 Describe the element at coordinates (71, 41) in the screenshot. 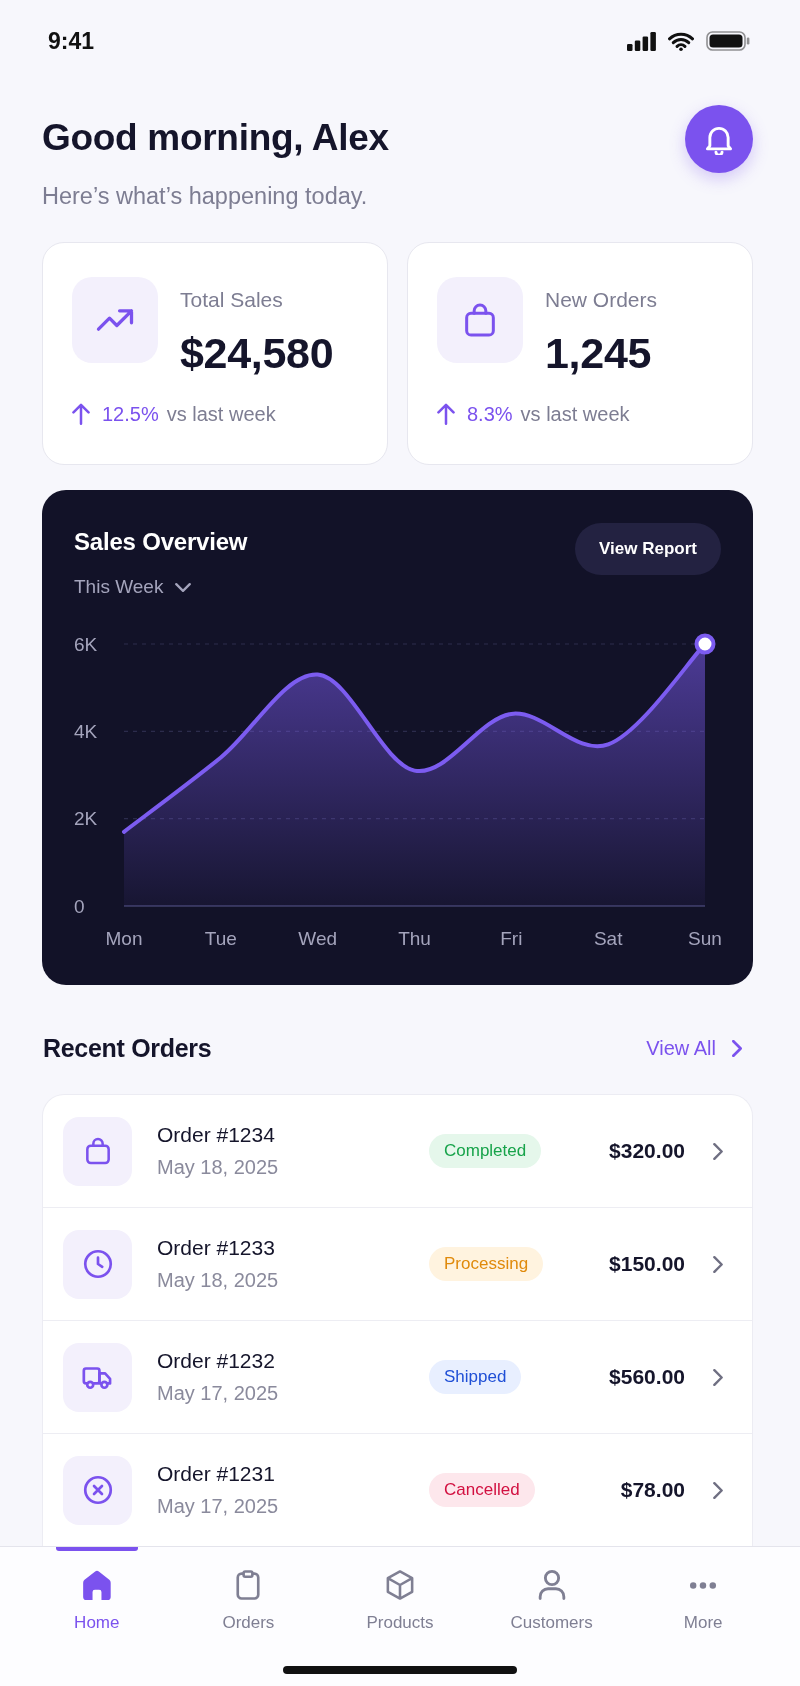

I see `status-time: 9:41` at that location.